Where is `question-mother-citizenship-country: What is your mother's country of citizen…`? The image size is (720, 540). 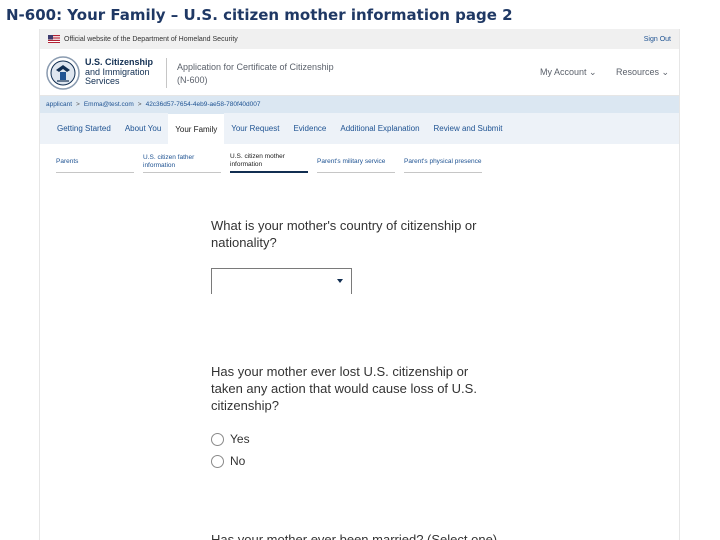
question-mother-citizenship-country: What is your mother's country of citizen… is located at coordinates (344, 234).